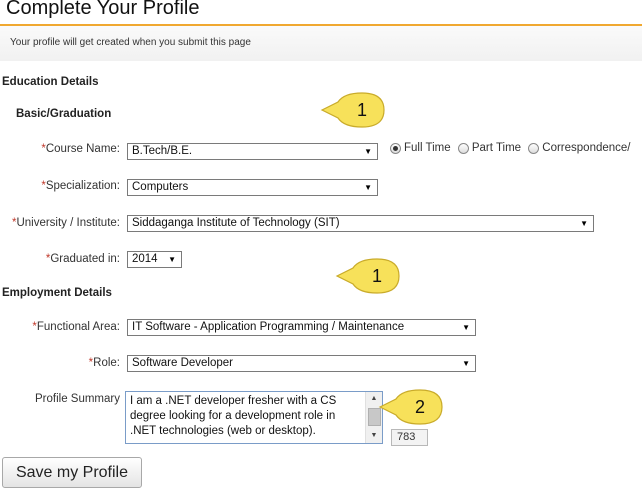 This screenshot has height=489, width=642. I want to click on scroll-down-icon: ▼, so click(374, 436).